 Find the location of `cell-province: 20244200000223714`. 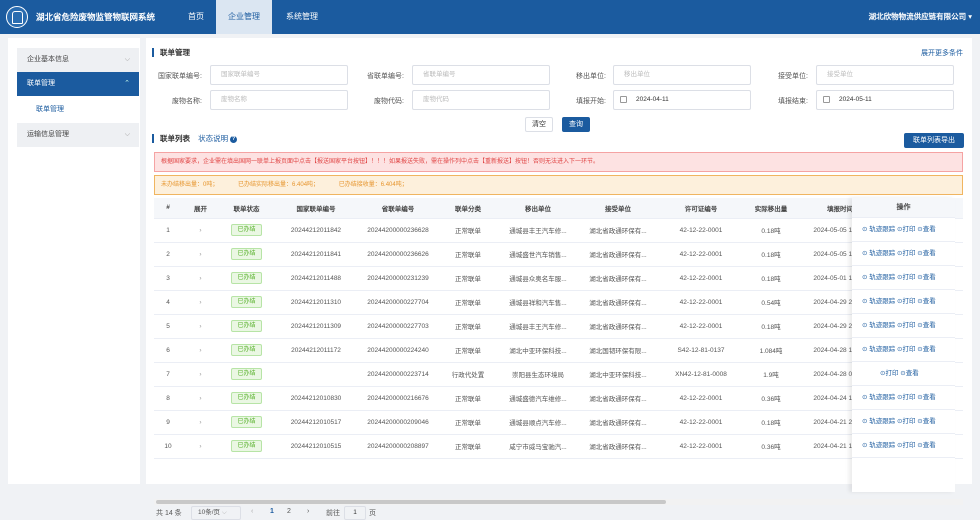

cell-province: 20244200000223714 is located at coordinates (398, 374).